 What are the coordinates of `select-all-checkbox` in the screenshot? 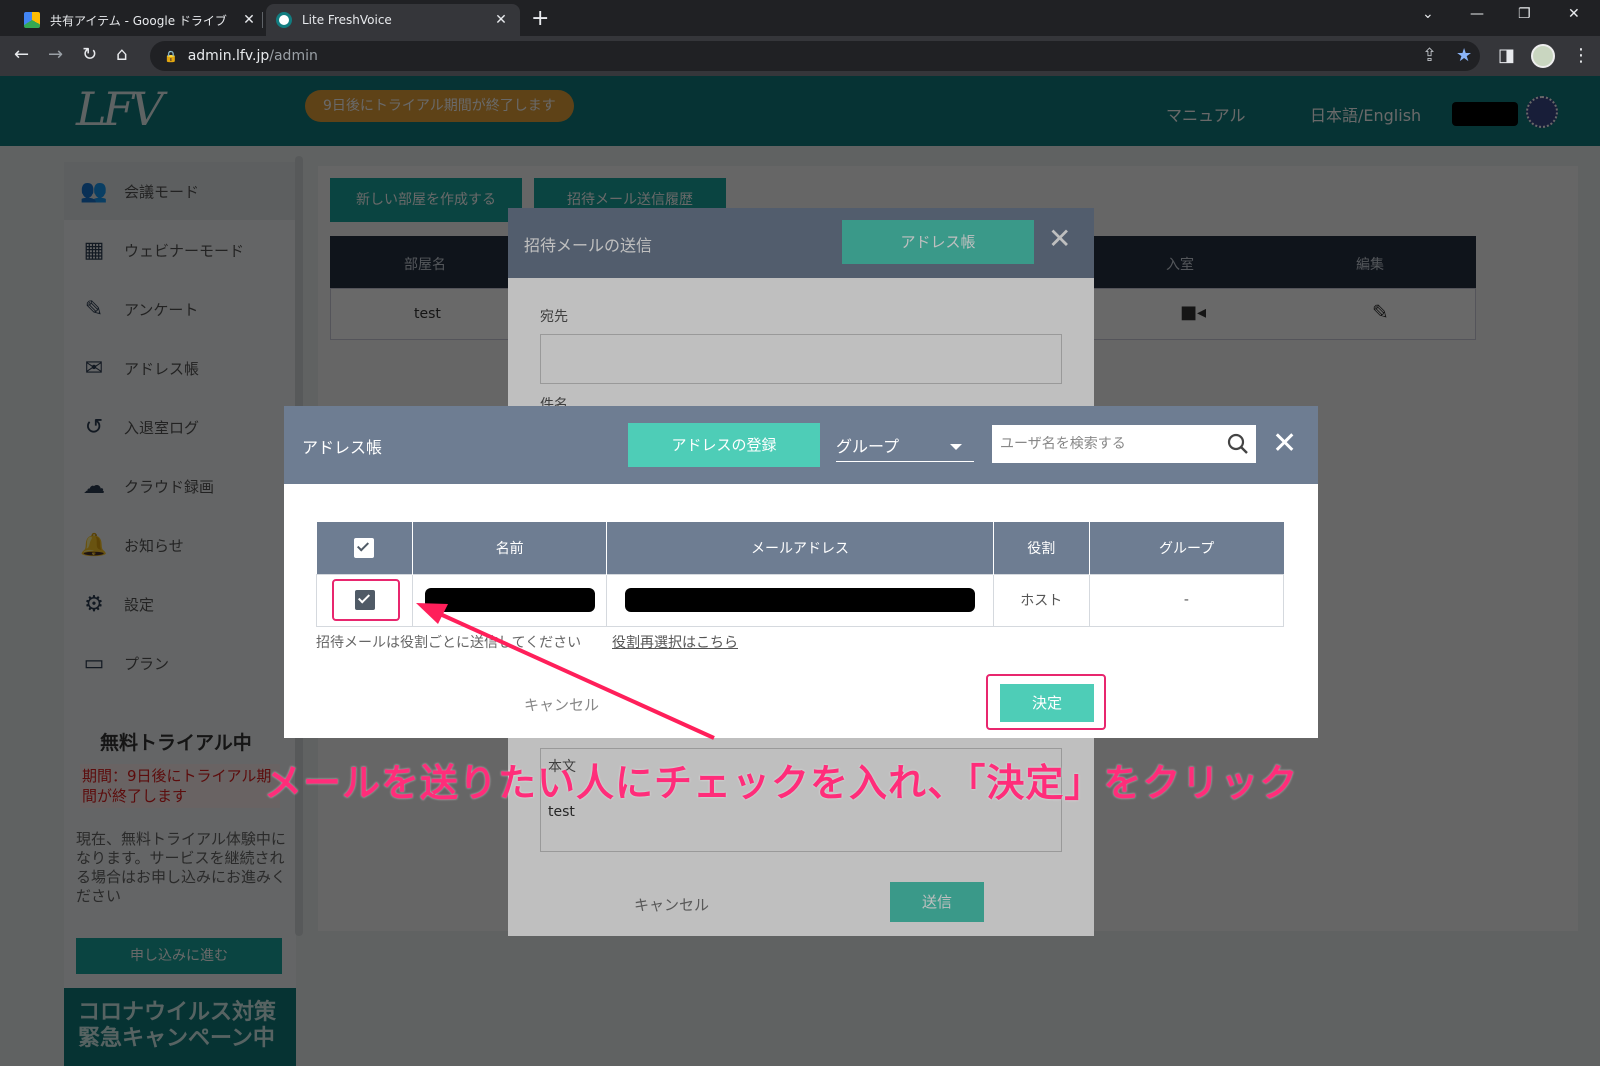 It's located at (364, 547).